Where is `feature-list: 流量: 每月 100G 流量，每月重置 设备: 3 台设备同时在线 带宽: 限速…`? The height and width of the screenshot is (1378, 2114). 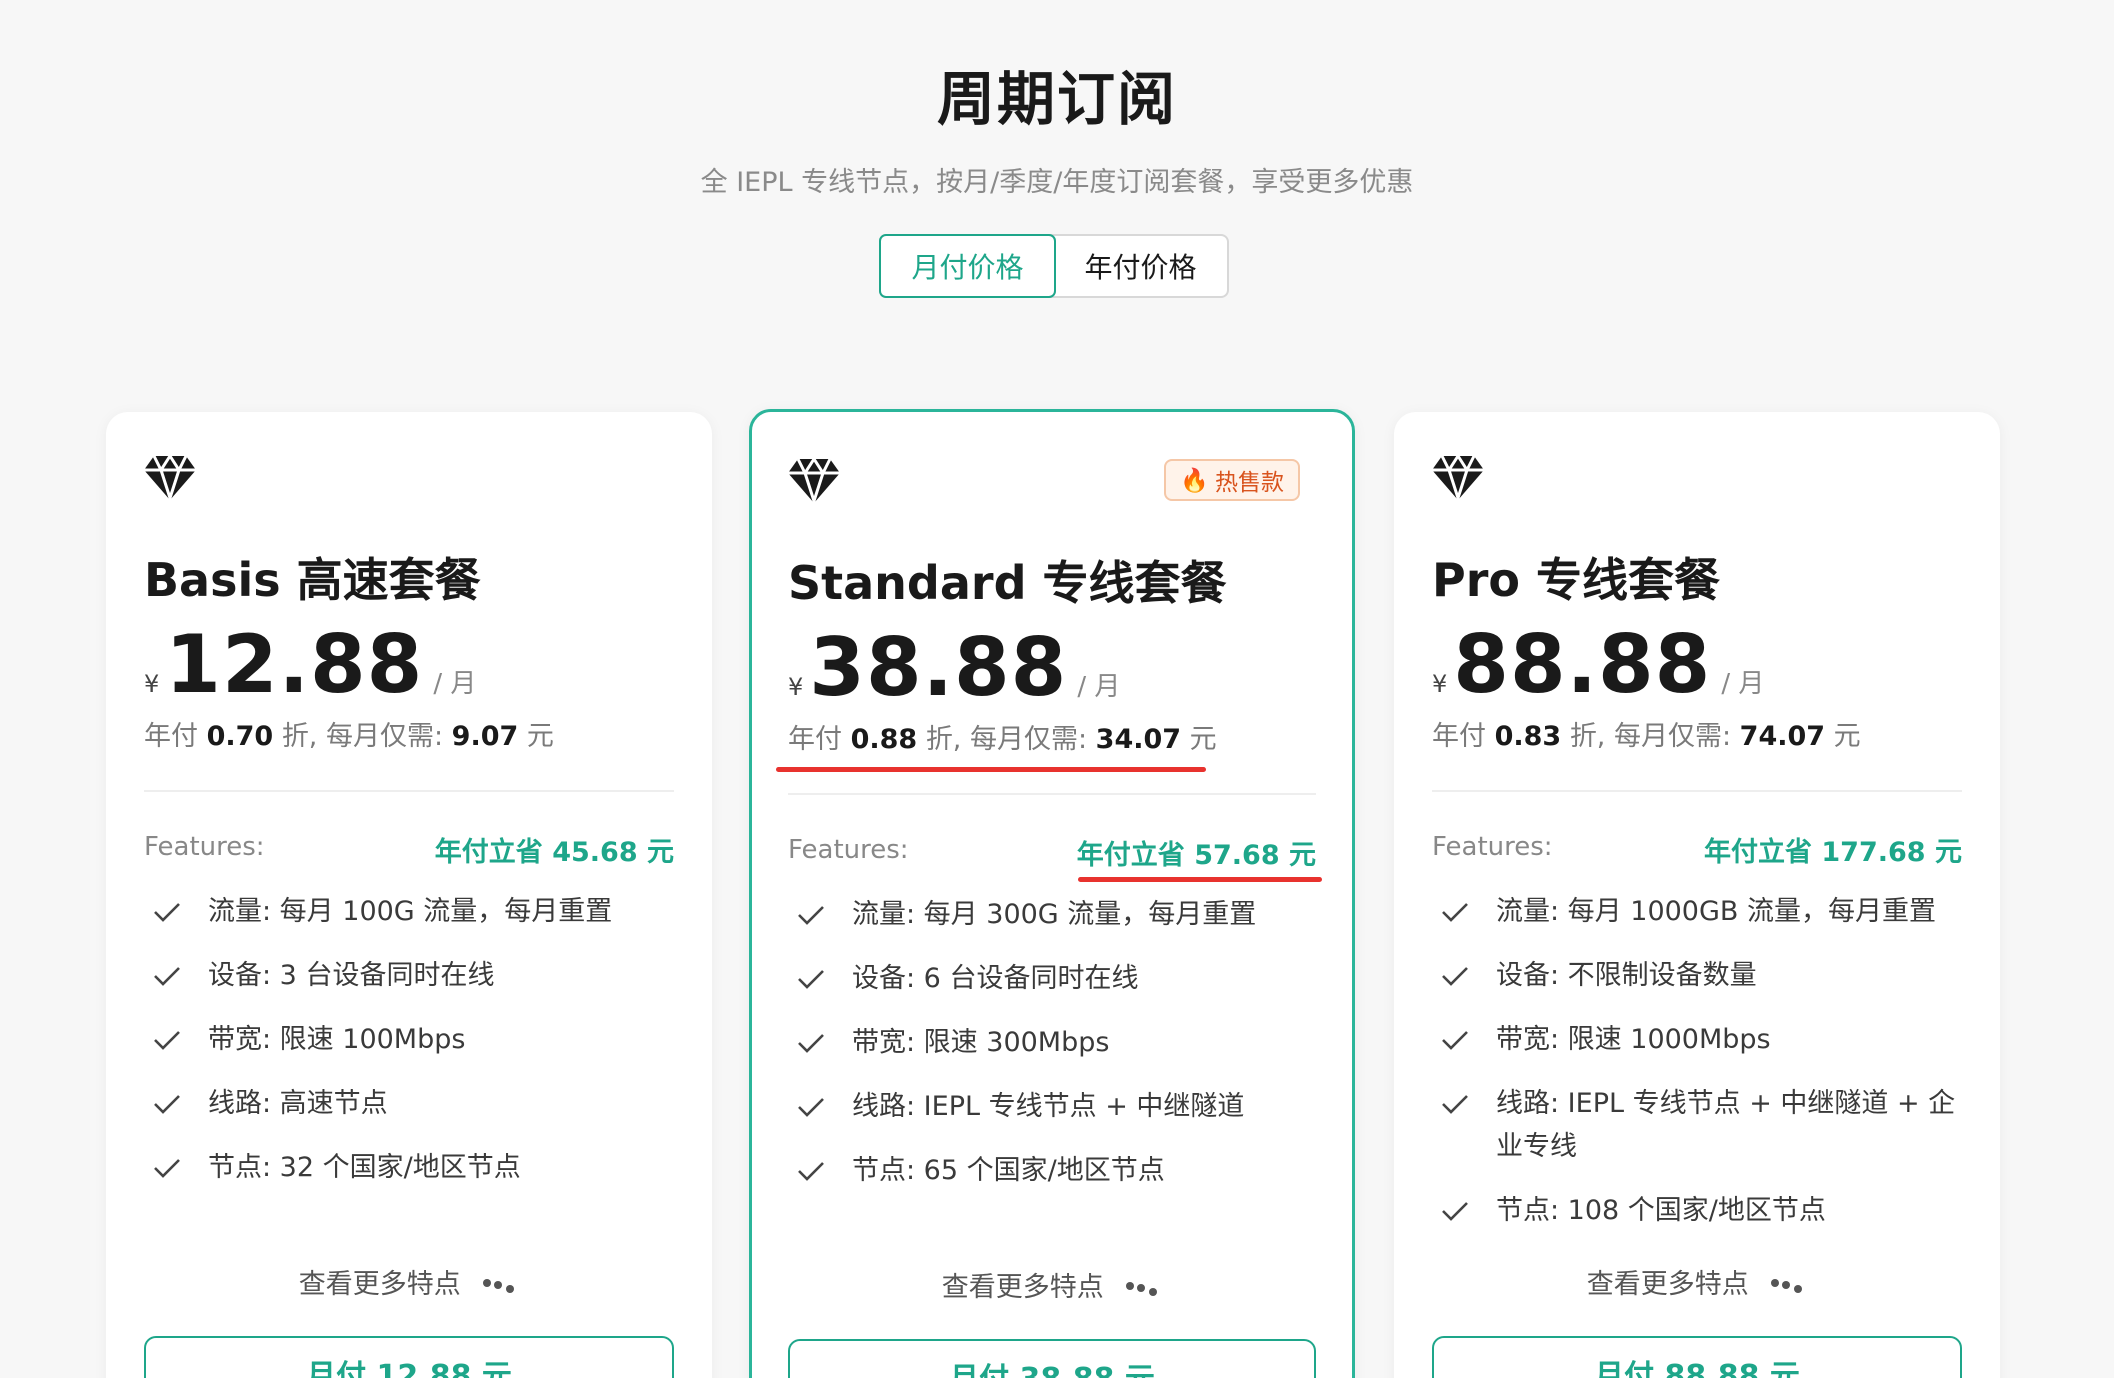
feature-list: 流量: 每月 100G 流量，每月重置 设备: 3 台设备同时在线 带宽: 限速… is located at coordinates (413, 1050).